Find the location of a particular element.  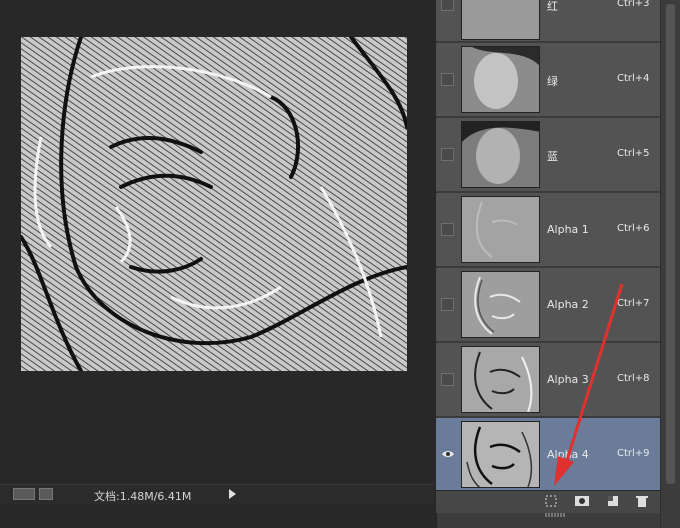

scrollbar-thumb is located at coordinates (670, 244).